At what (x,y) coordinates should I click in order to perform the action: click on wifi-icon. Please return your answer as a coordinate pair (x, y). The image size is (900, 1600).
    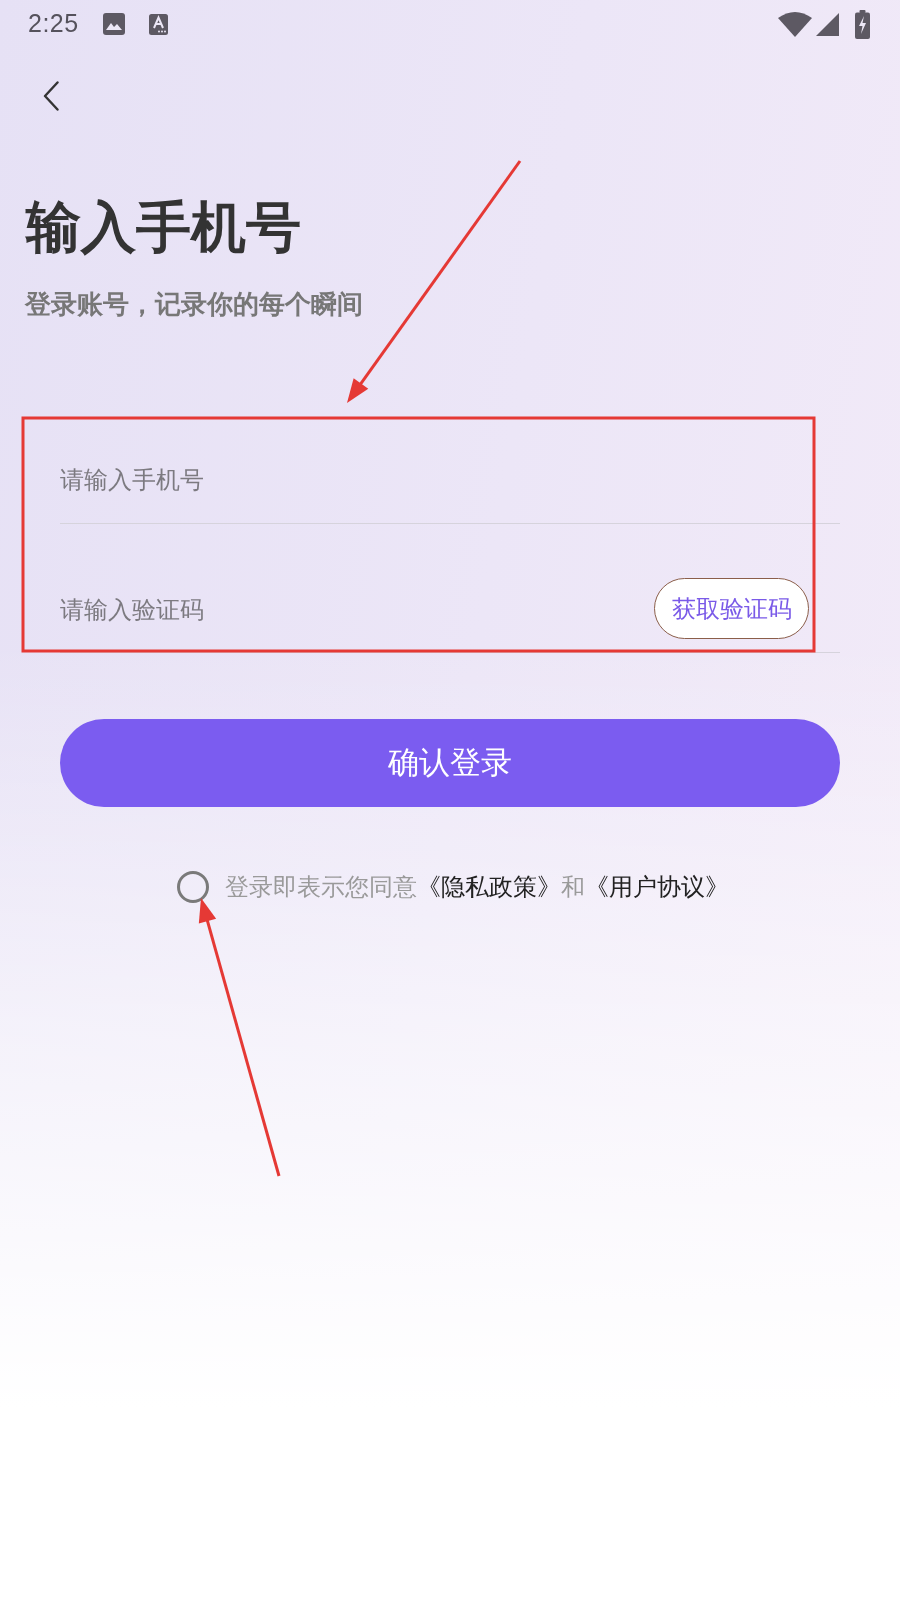
    Looking at the image, I should click on (795, 24).